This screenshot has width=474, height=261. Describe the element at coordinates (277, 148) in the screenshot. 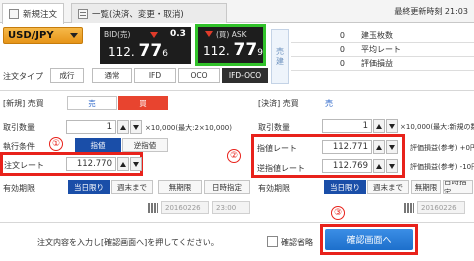

I see `limit-rate-label: 指値レート` at that location.